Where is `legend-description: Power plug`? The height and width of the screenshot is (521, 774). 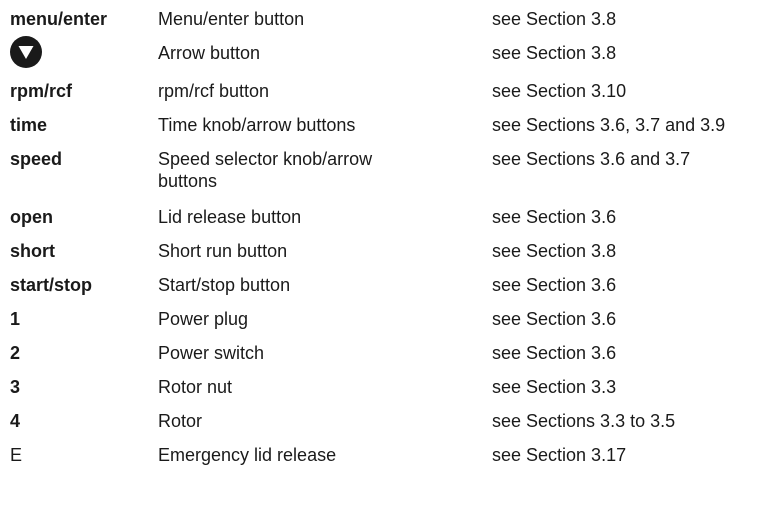
legend-description: Power plug is located at coordinates (203, 319).